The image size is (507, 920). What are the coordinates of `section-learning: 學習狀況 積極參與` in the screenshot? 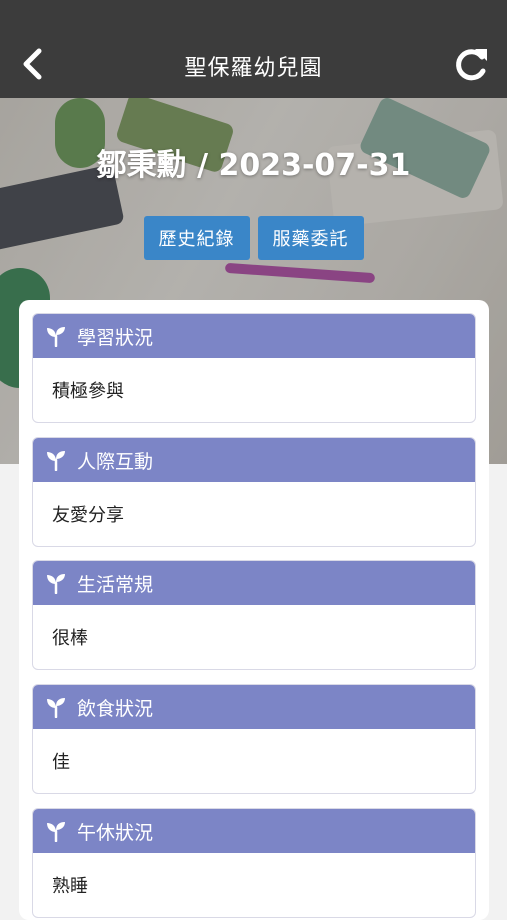 It's located at (254, 368).